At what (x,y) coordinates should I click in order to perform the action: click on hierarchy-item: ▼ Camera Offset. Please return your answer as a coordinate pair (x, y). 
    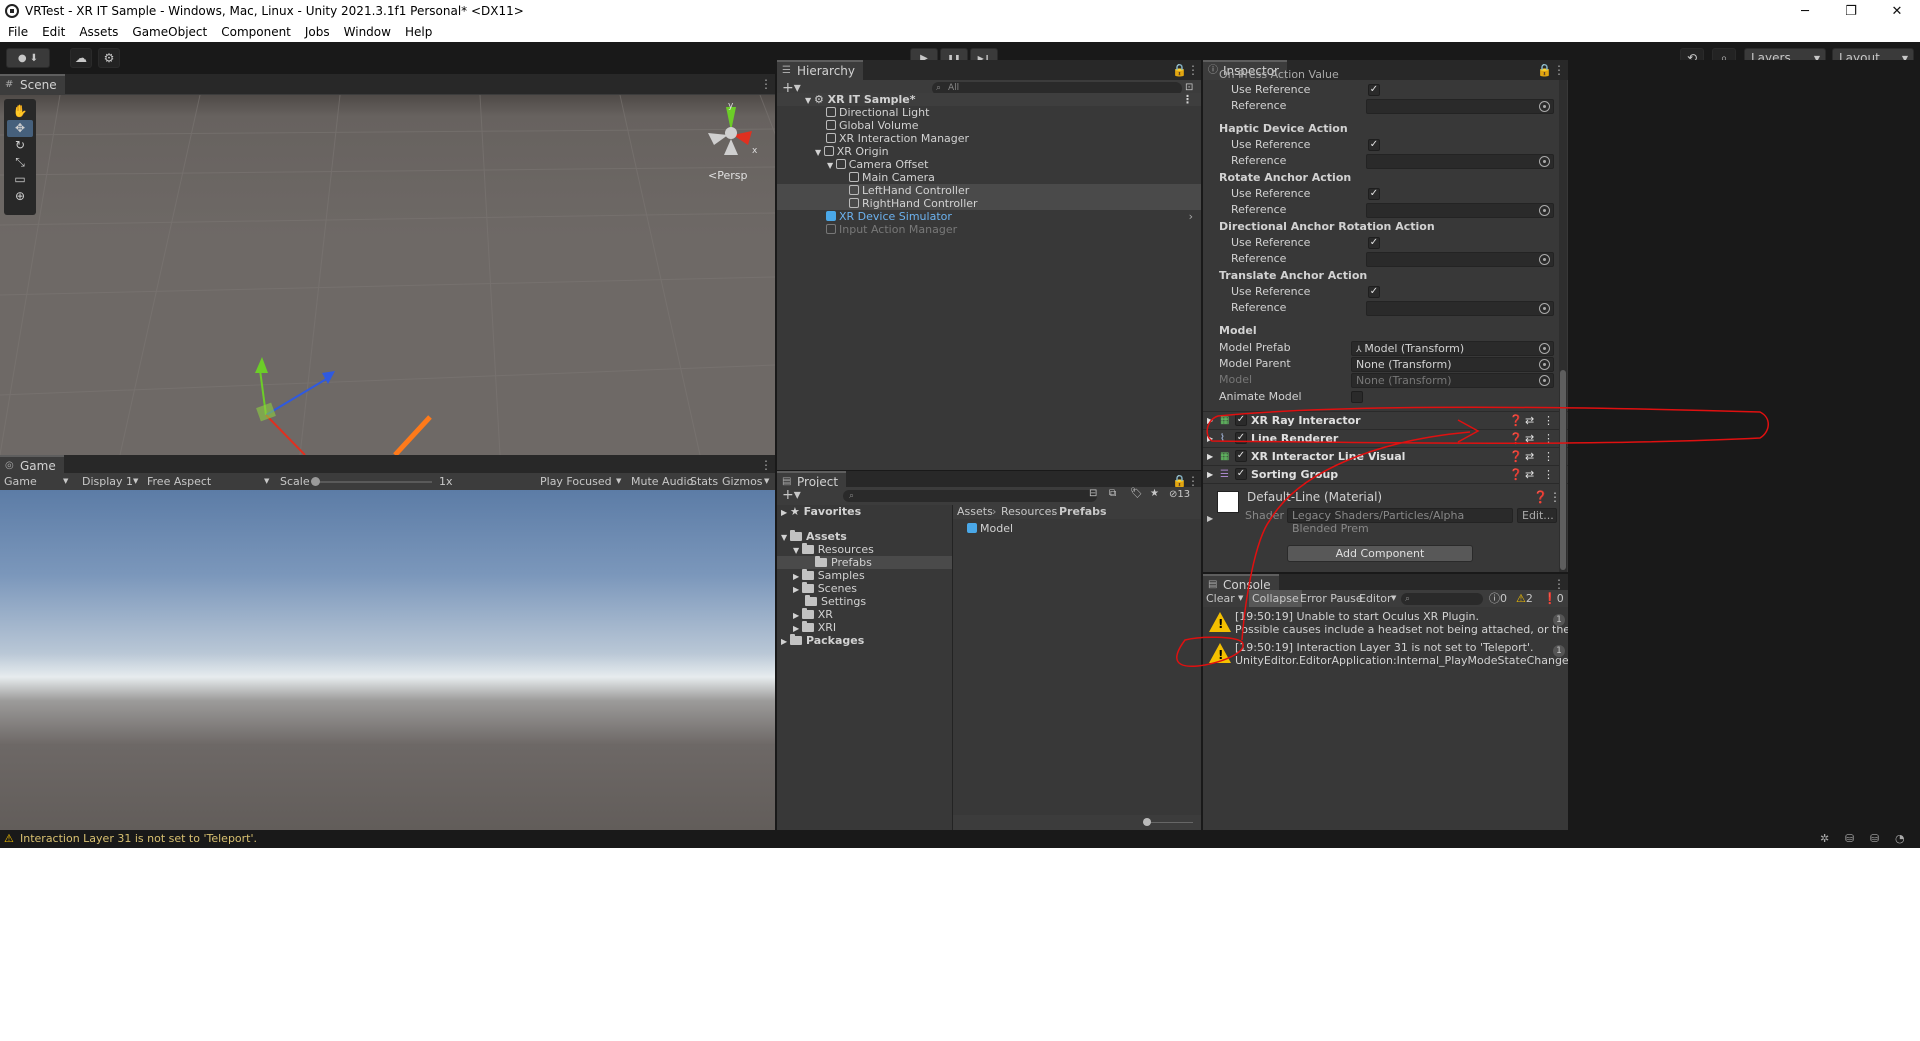
    Looking at the image, I should click on (989, 164).